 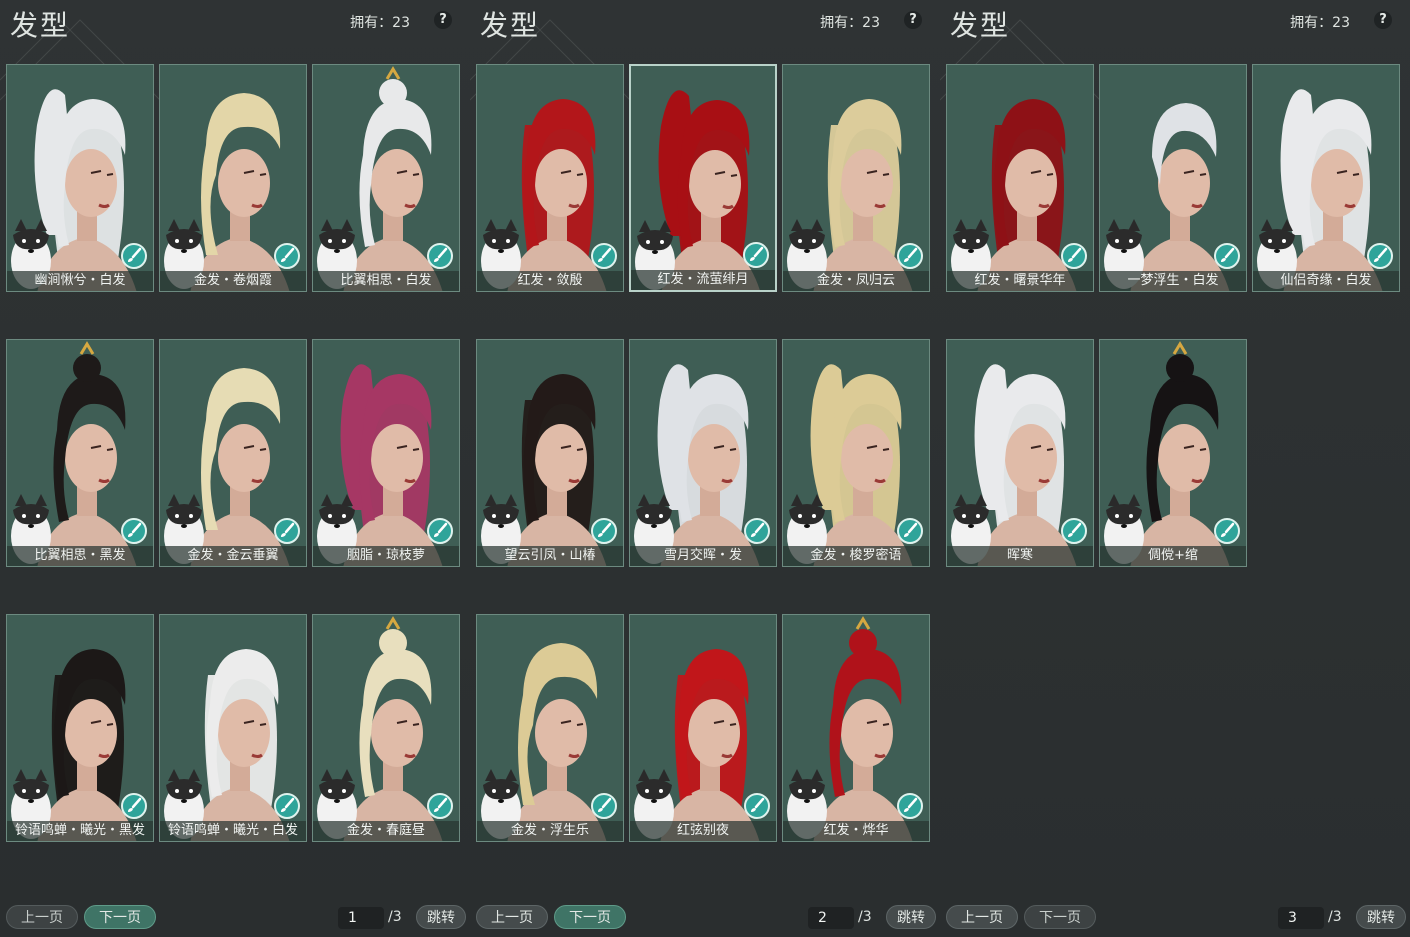 I want to click on hairstyle-card: 铃语鸣蝉・曦光・黑发, so click(x=80, y=728).